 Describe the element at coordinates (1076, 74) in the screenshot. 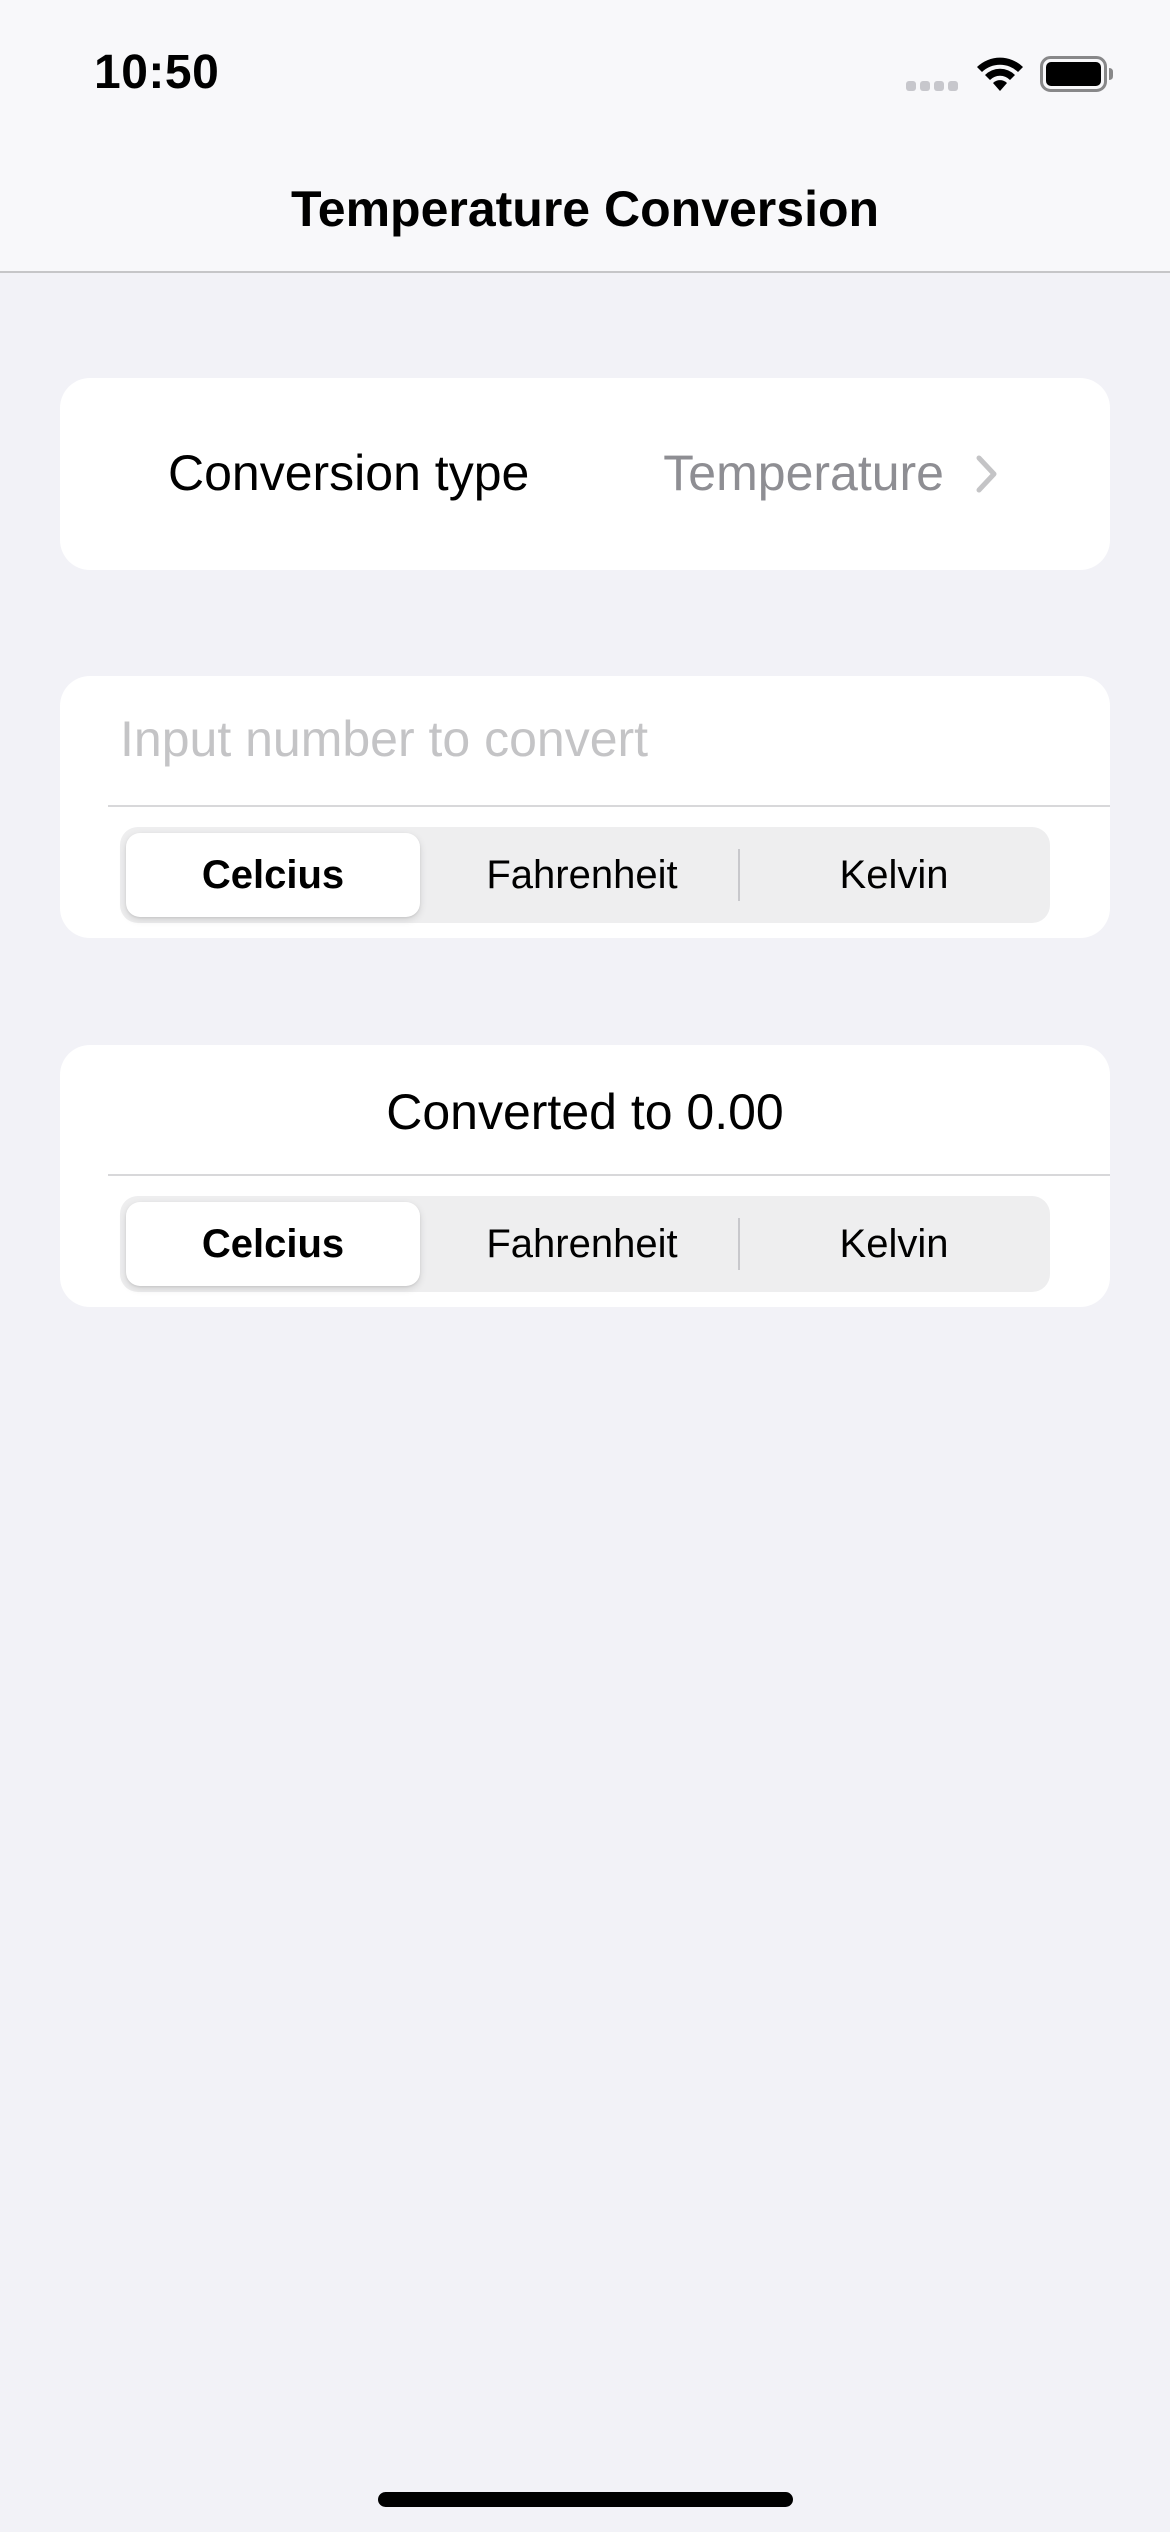

I see `battery-icon` at that location.